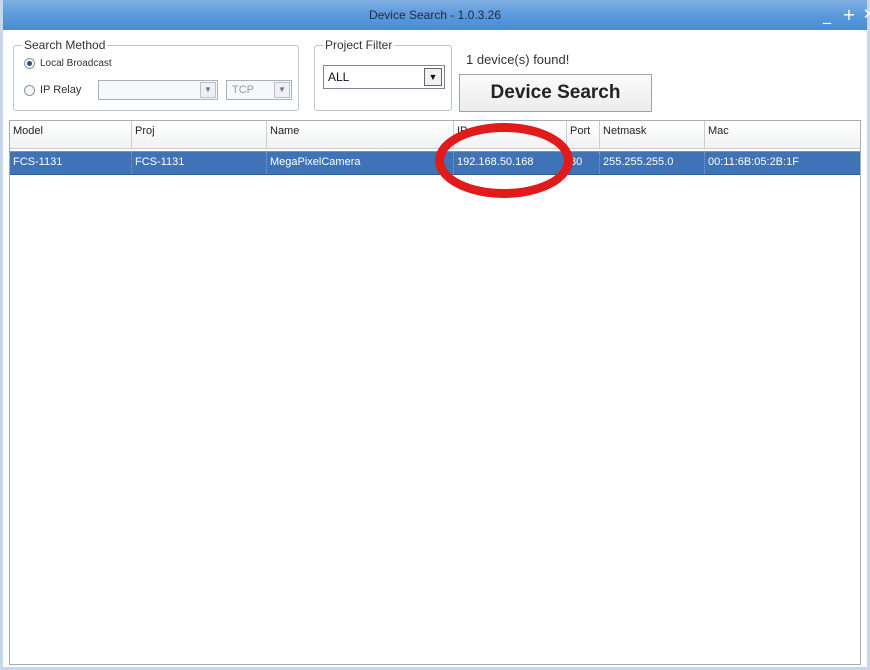 Image resolution: width=870 pixels, height=670 pixels. What do you see at coordinates (199, 163) in the screenshot?
I see `cell-proj: FCS-1131` at bounding box center [199, 163].